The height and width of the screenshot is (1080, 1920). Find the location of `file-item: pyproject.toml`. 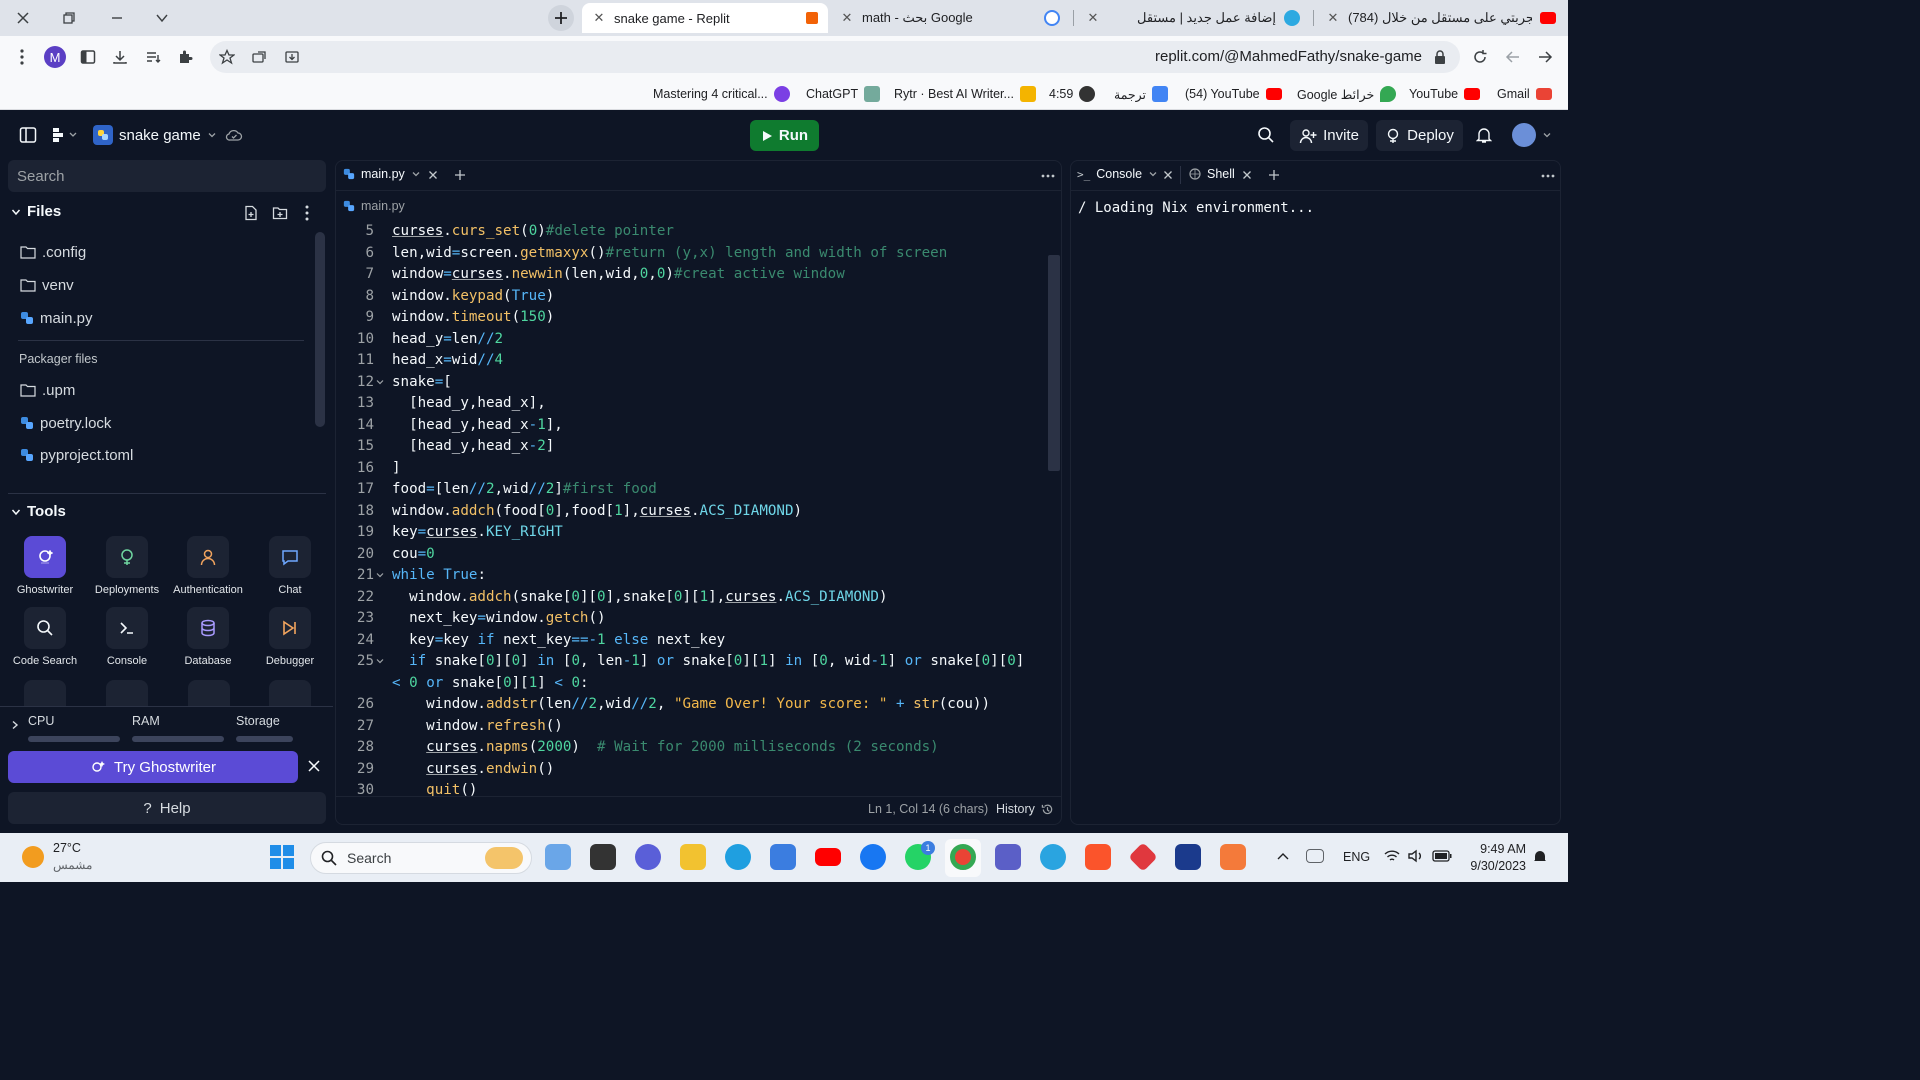

file-item: pyproject.toml is located at coordinates (76, 455).